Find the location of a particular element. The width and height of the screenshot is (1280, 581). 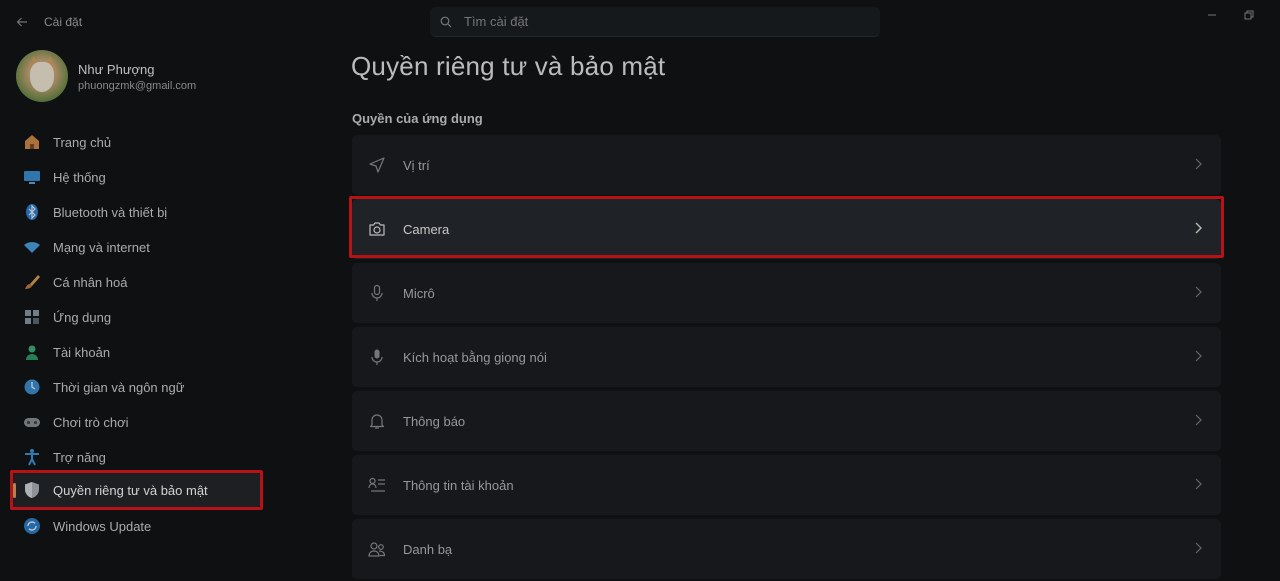

section-heading: Quyền của ứng dụng is located at coordinates (417, 118).